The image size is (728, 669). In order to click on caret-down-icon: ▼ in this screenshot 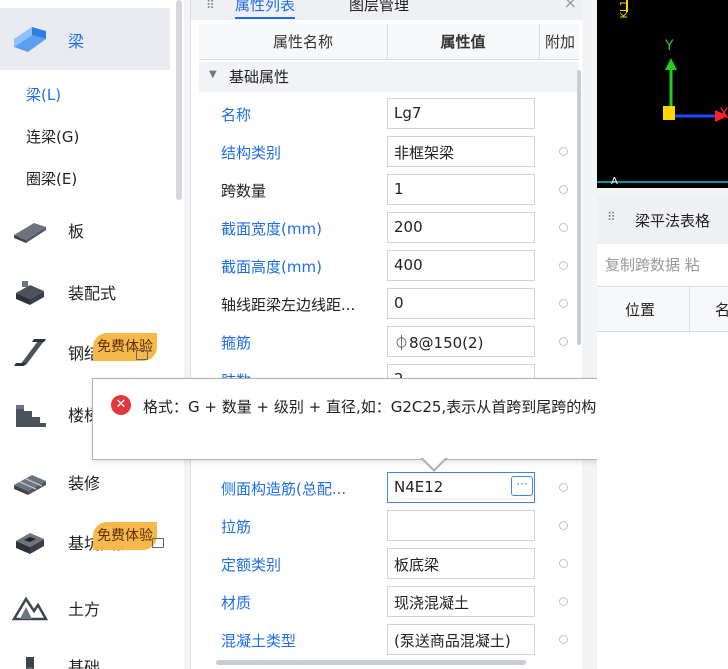, I will do `click(213, 74)`.